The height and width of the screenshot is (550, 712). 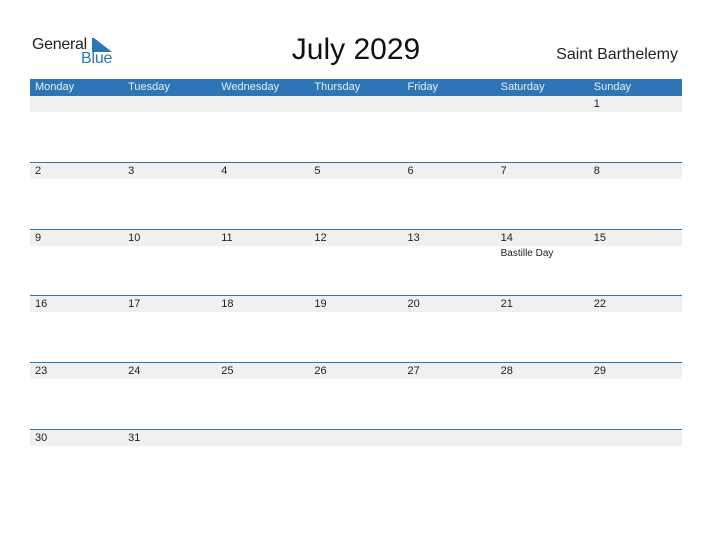 What do you see at coordinates (542, 263) in the screenshot?
I see `day-cell: 14 Bastille Day` at bounding box center [542, 263].